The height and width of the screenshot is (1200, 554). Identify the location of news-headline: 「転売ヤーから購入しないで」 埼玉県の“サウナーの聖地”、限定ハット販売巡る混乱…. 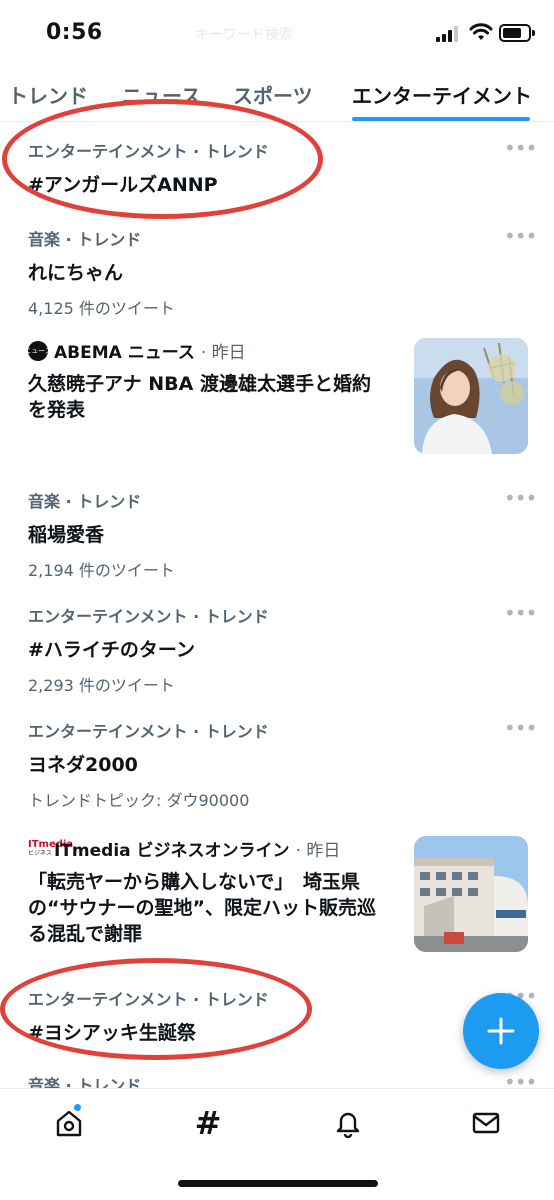
(202, 908).